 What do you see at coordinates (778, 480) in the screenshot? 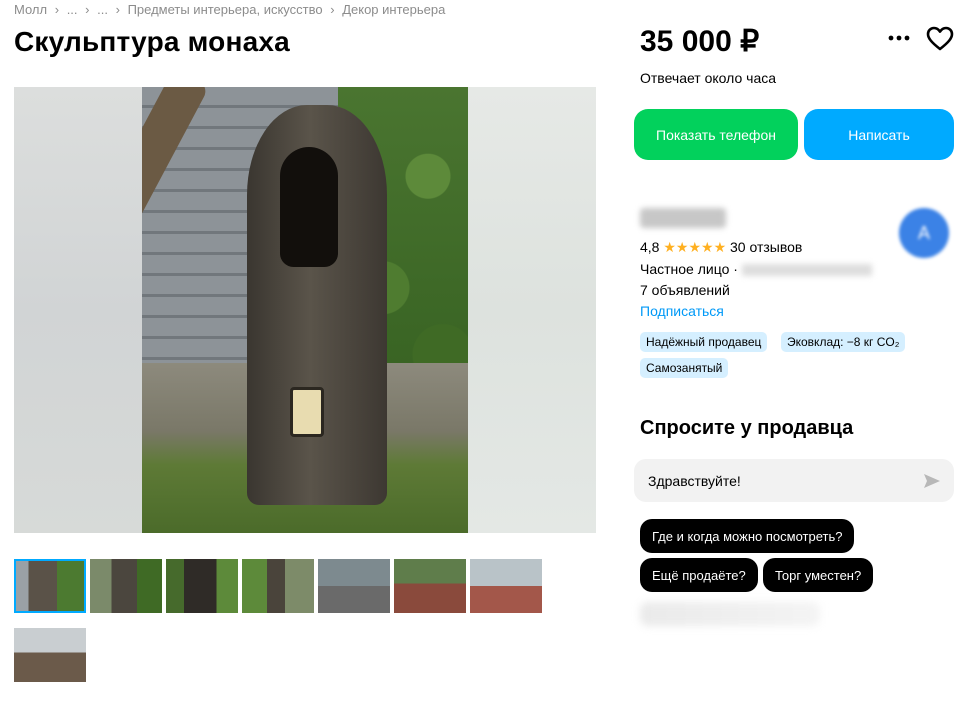
I see `message-input` at bounding box center [778, 480].